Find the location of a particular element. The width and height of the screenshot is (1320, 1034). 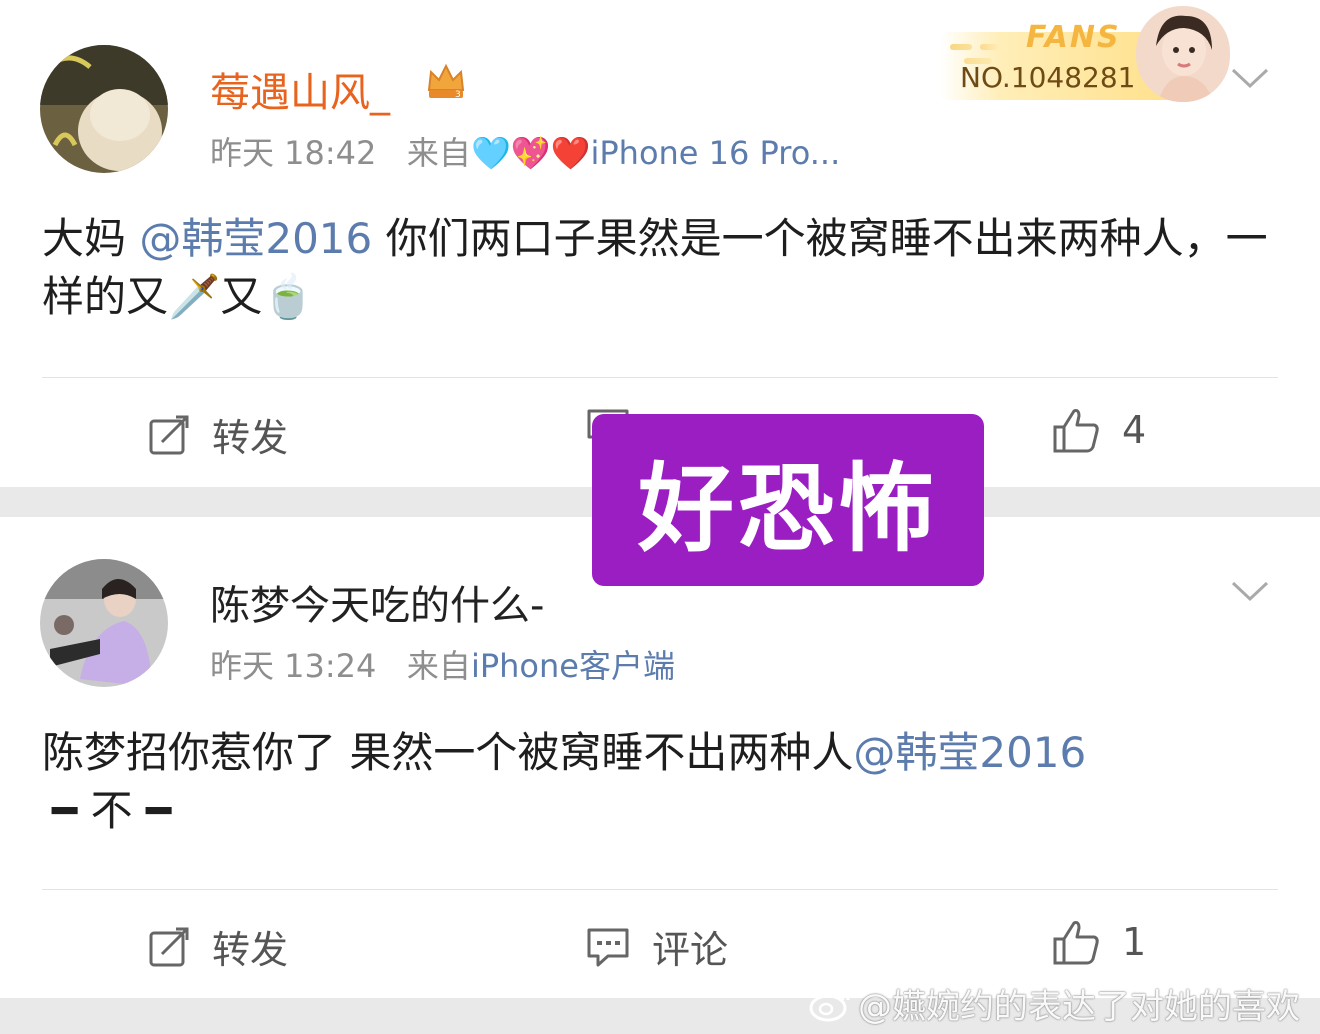

like-button: 1 is located at coordinates (1099, 942).